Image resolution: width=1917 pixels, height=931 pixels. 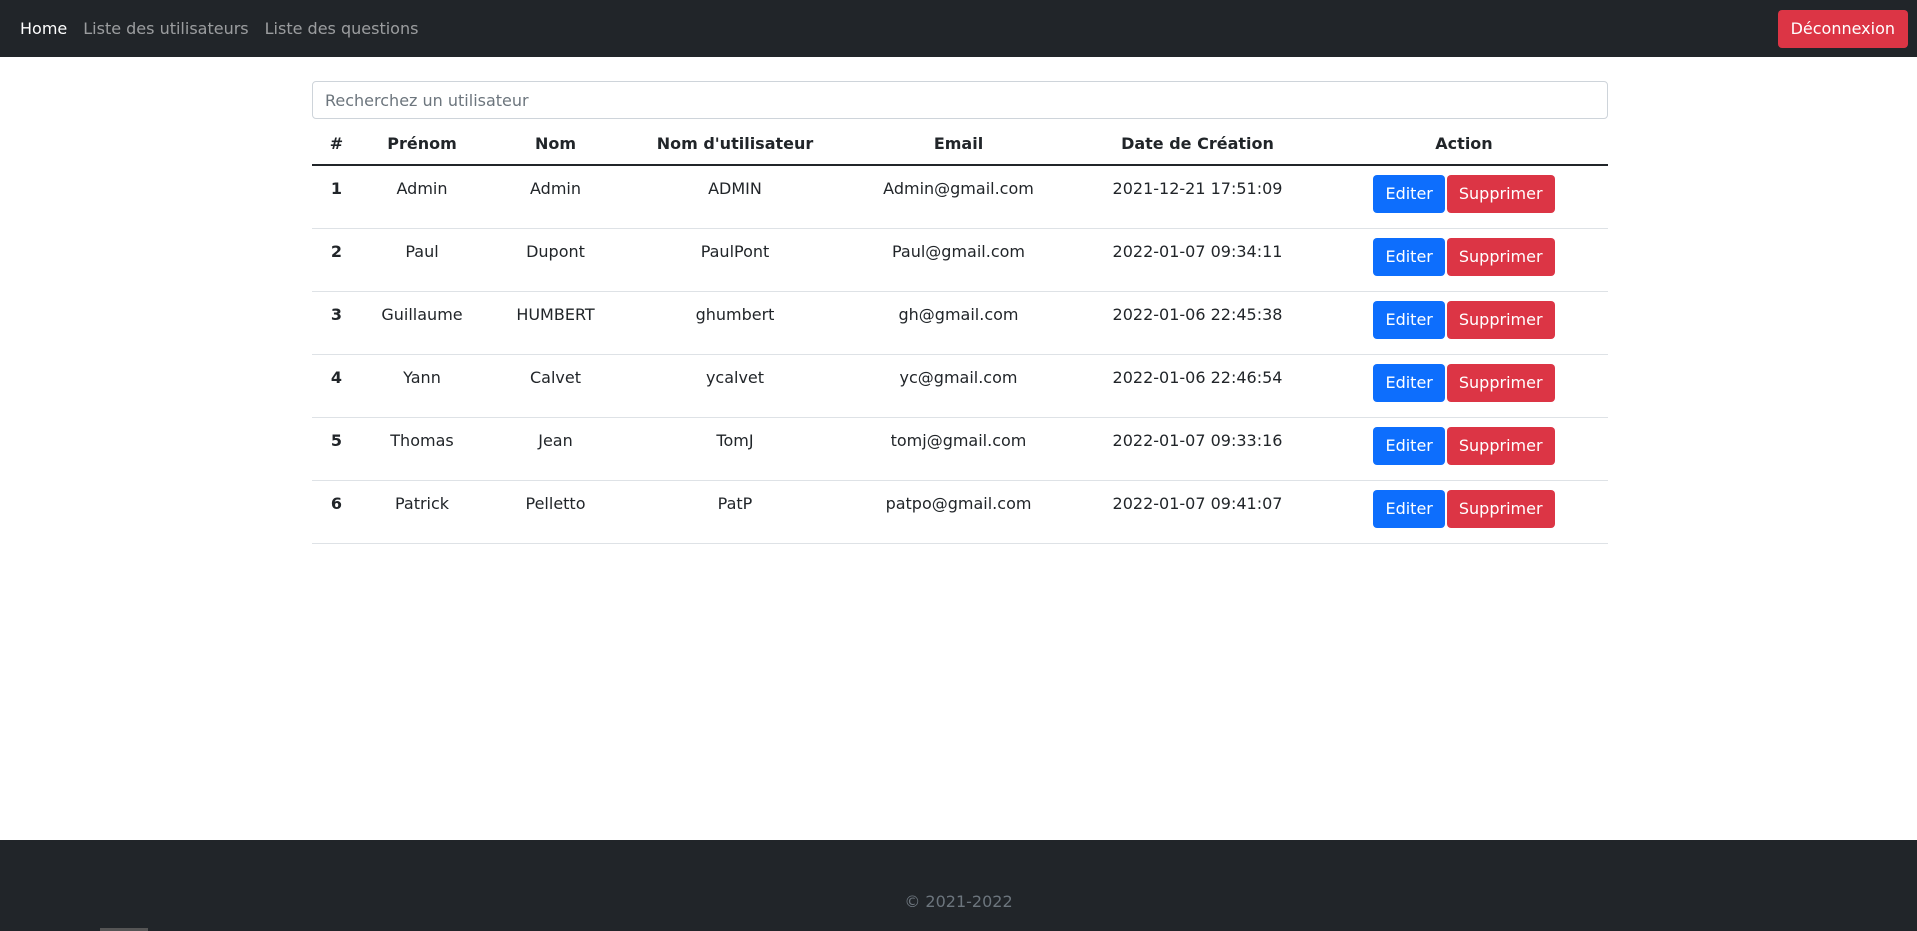 I want to click on nav-users-list: Liste des utilisateurs, so click(x=165, y=28).